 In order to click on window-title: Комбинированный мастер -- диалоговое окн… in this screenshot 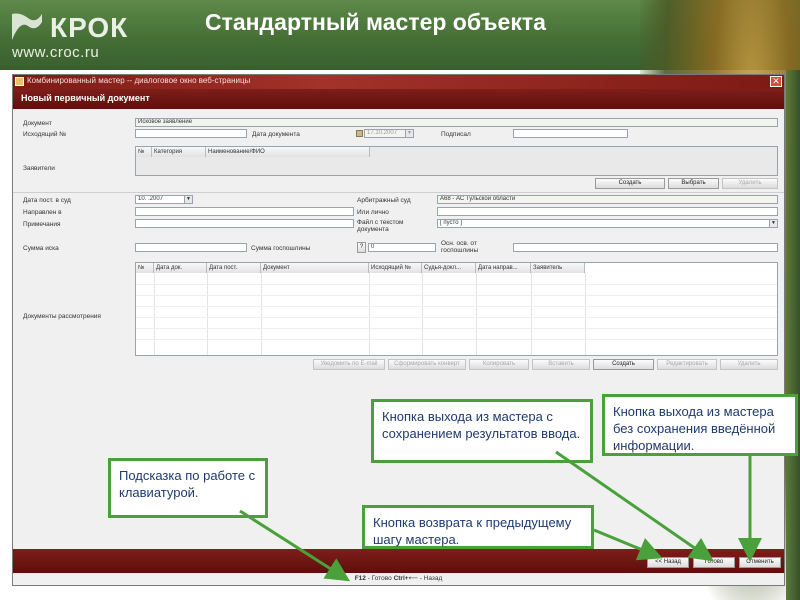, I will do `click(139, 80)`.